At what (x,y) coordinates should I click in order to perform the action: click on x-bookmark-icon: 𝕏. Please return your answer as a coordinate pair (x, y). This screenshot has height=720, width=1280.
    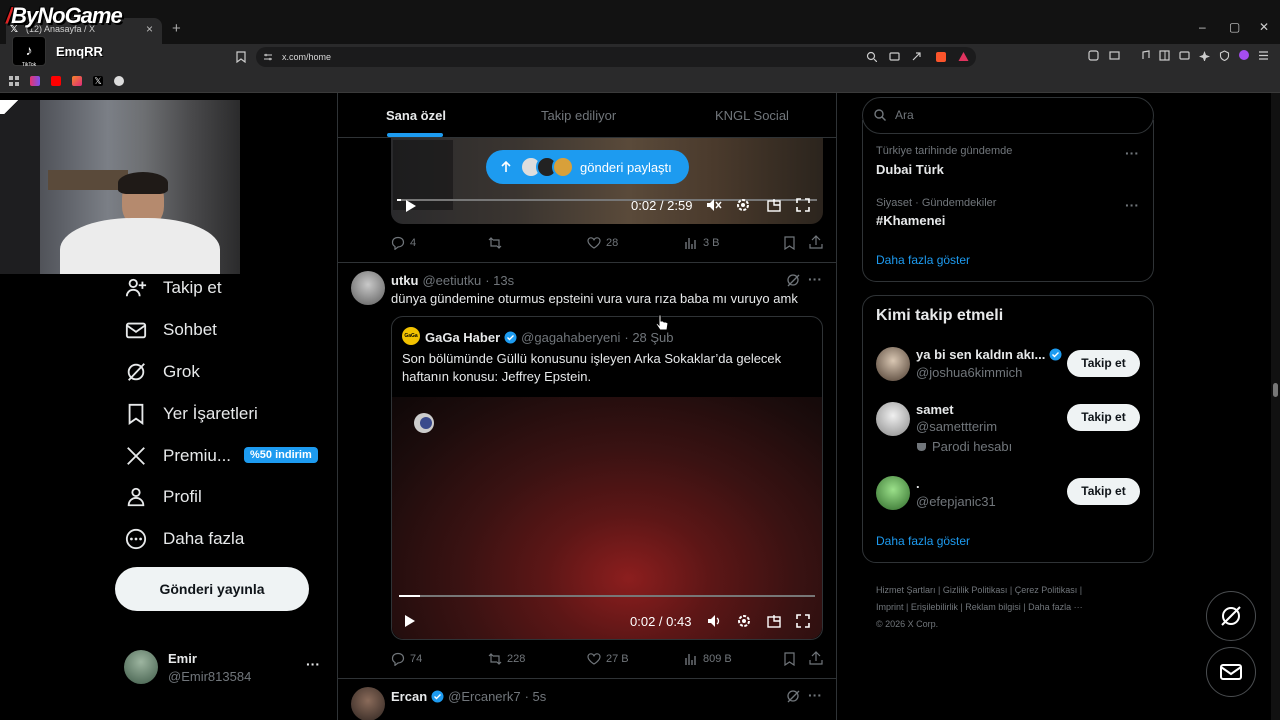
    Looking at the image, I should click on (98, 81).